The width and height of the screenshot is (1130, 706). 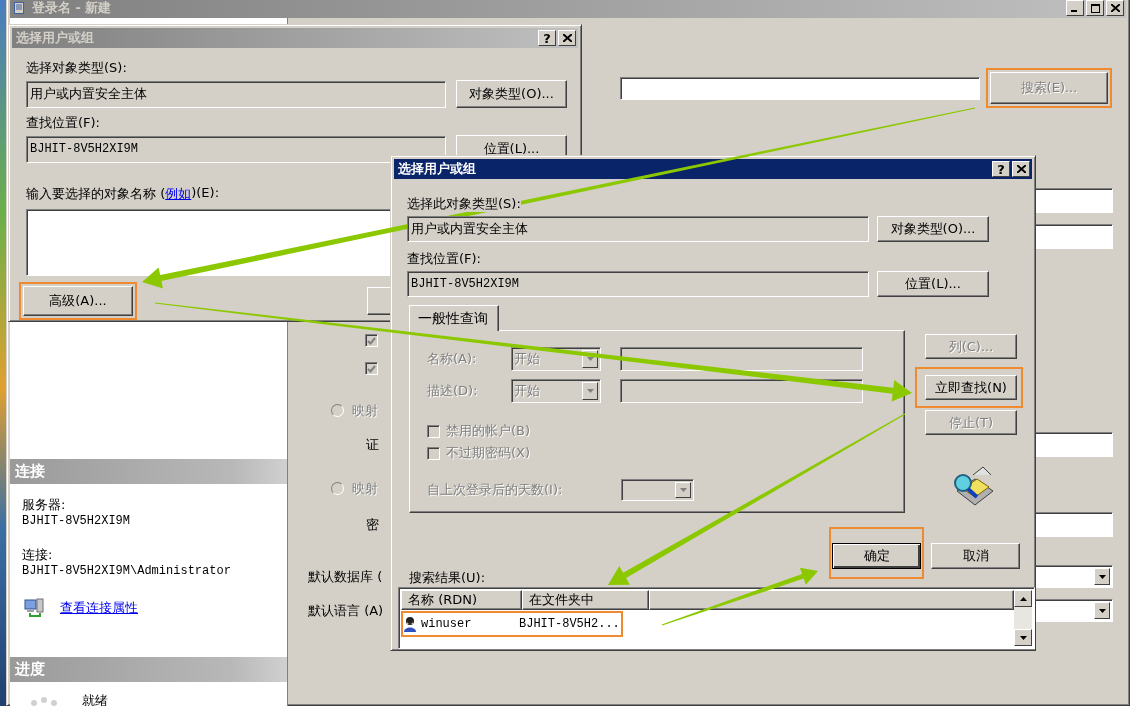 What do you see at coordinates (1023, 598) in the screenshot?
I see `up-arrow-icon` at bounding box center [1023, 598].